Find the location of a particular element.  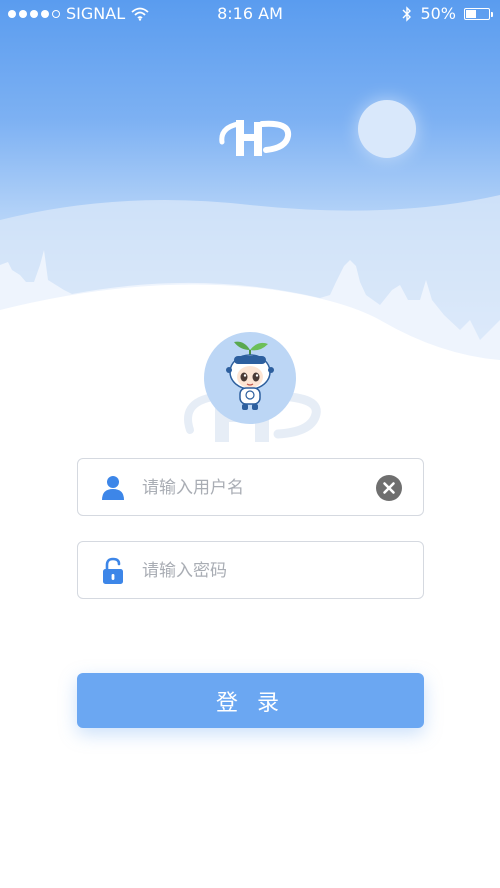

mascot-illustration is located at coordinates (250, 375).